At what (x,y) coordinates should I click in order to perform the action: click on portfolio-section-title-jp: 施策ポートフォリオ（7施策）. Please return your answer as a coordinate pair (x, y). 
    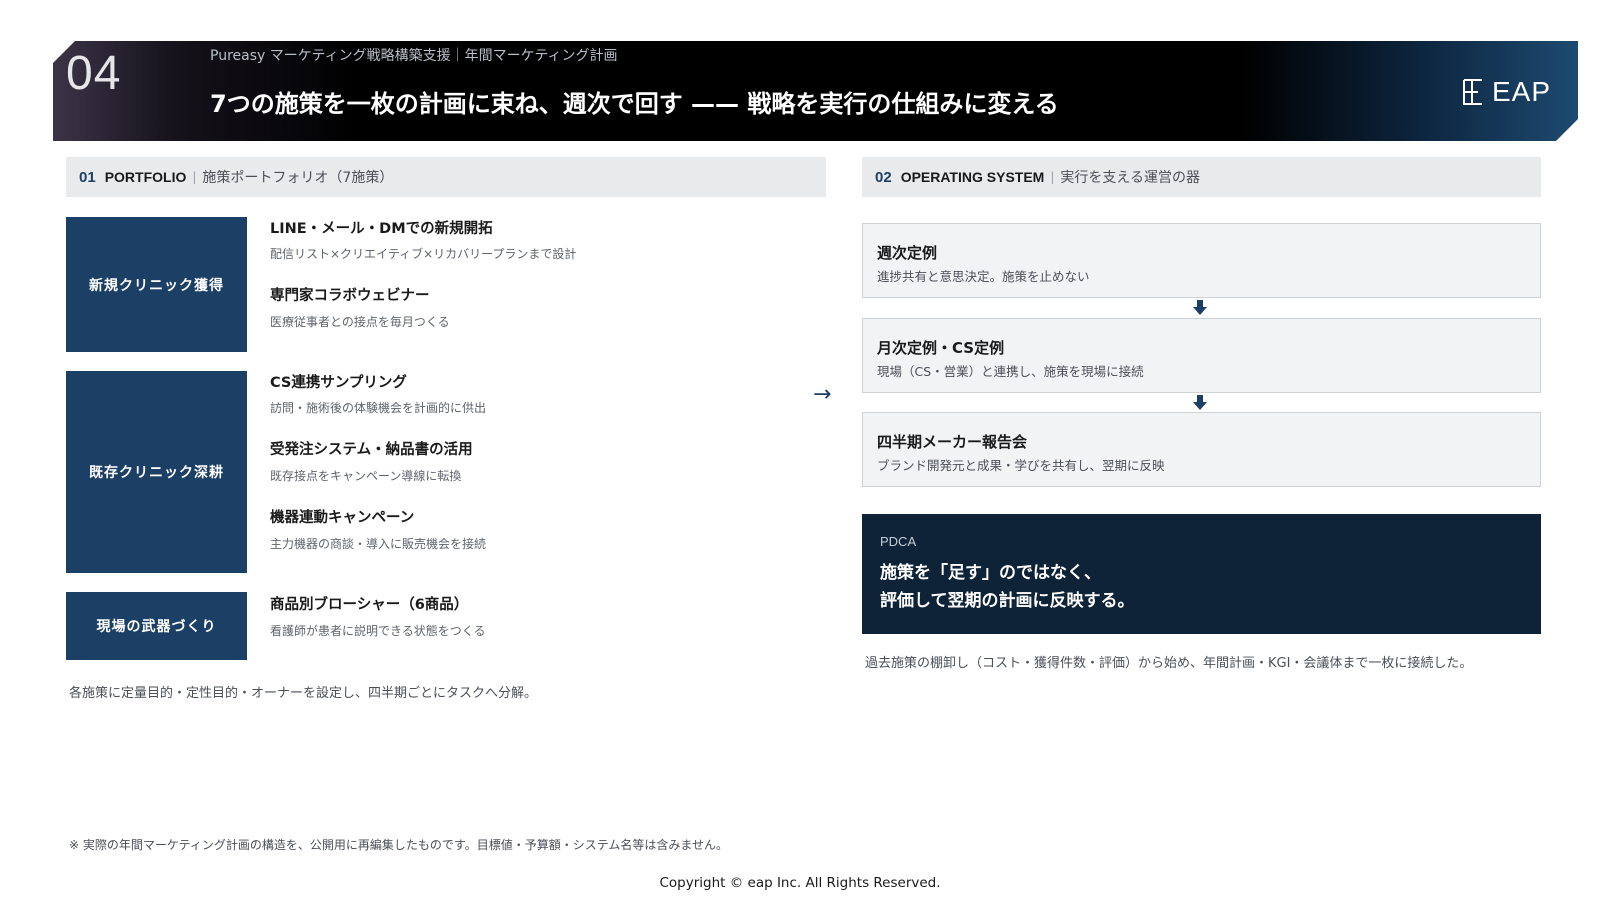
    Looking at the image, I should click on (298, 178).